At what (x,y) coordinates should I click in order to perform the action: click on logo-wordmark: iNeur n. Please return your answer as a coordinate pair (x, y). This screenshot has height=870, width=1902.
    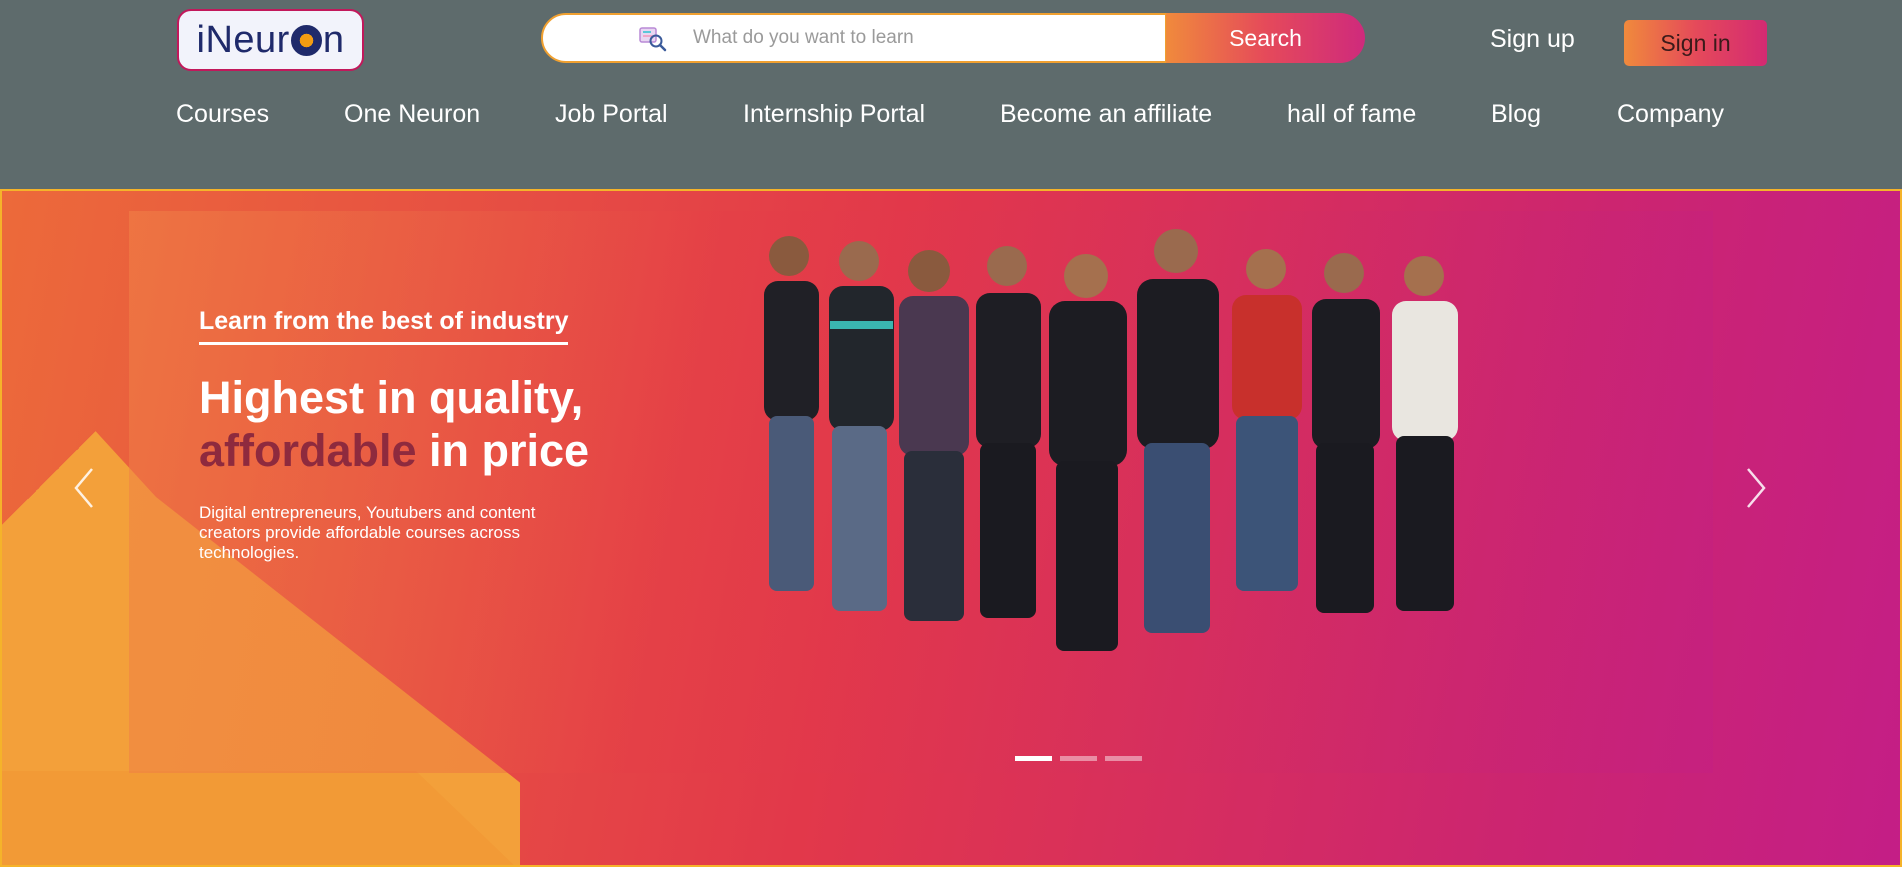
    Looking at the image, I should click on (270, 39).